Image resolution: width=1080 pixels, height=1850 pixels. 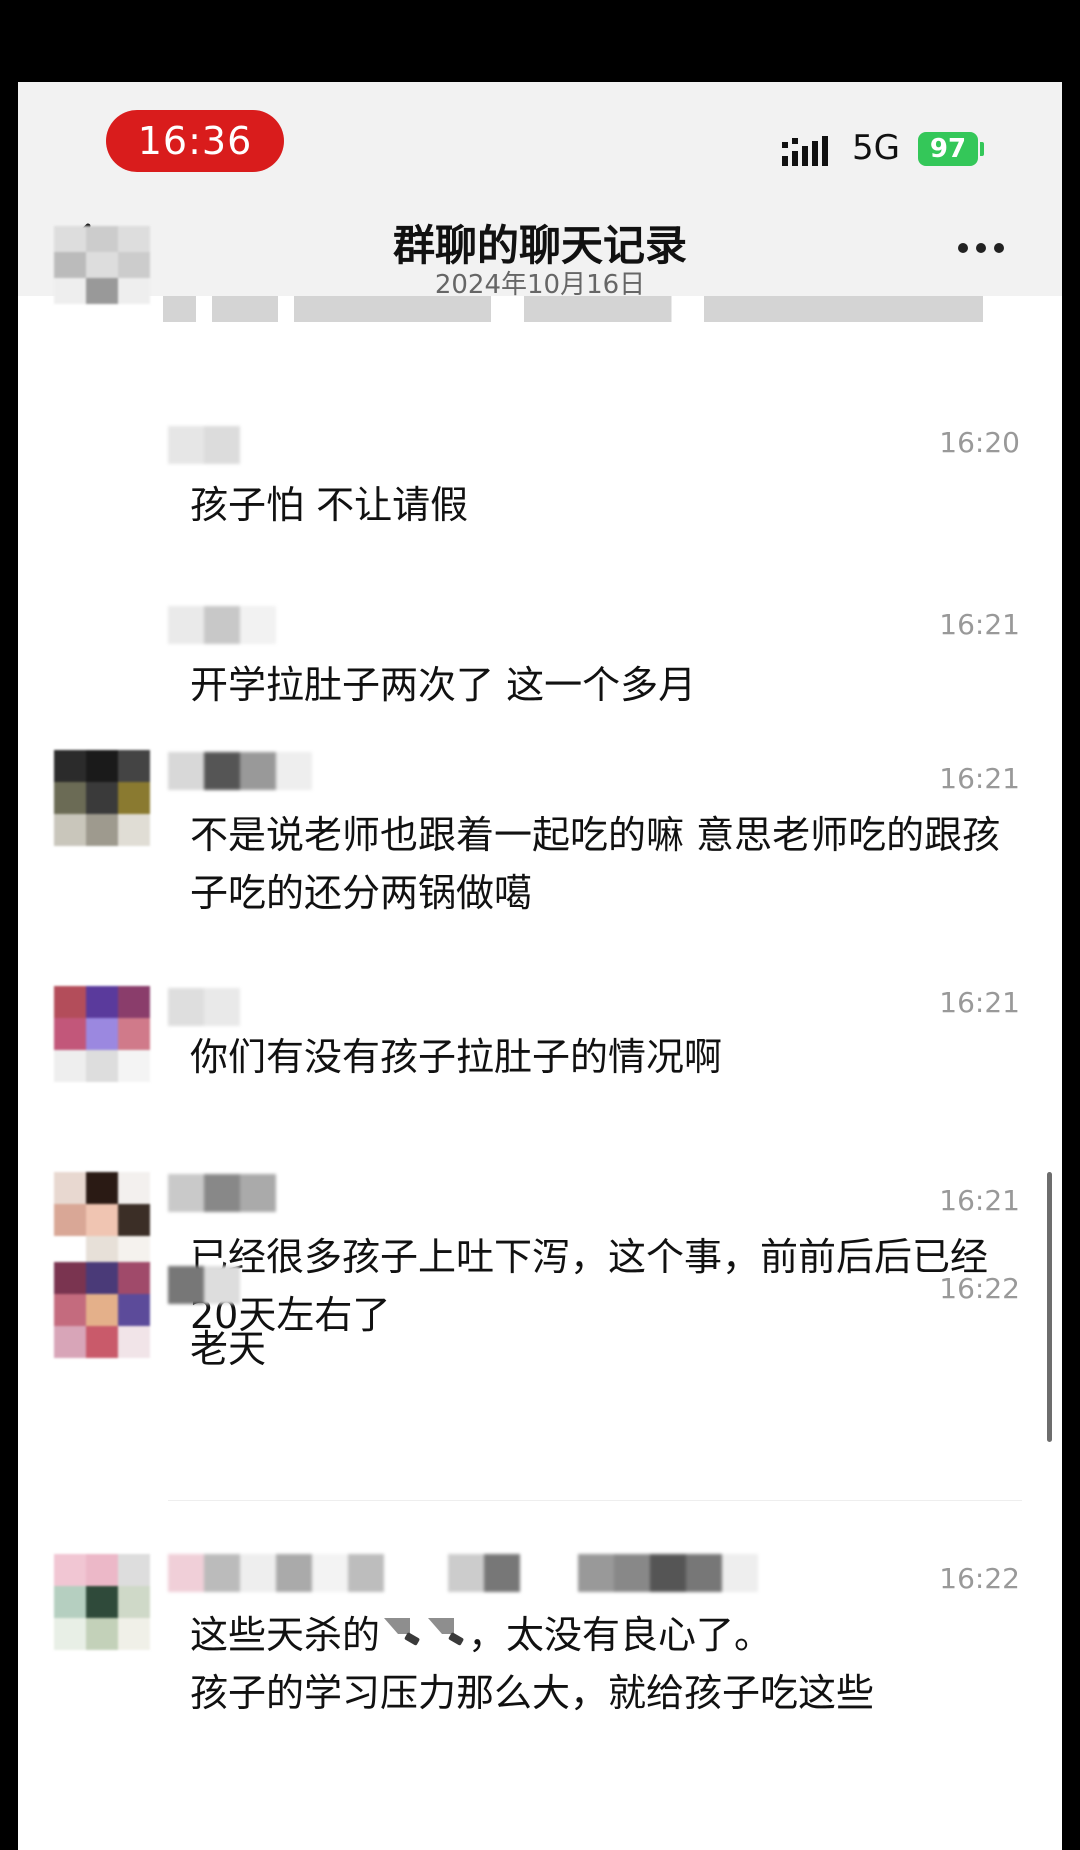 What do you see at coordinates (456, 1057) in the screenshot?
I see `message-text: 你们有没有孩子拉肚子的情况啊` at bounding box center [456, 1057].